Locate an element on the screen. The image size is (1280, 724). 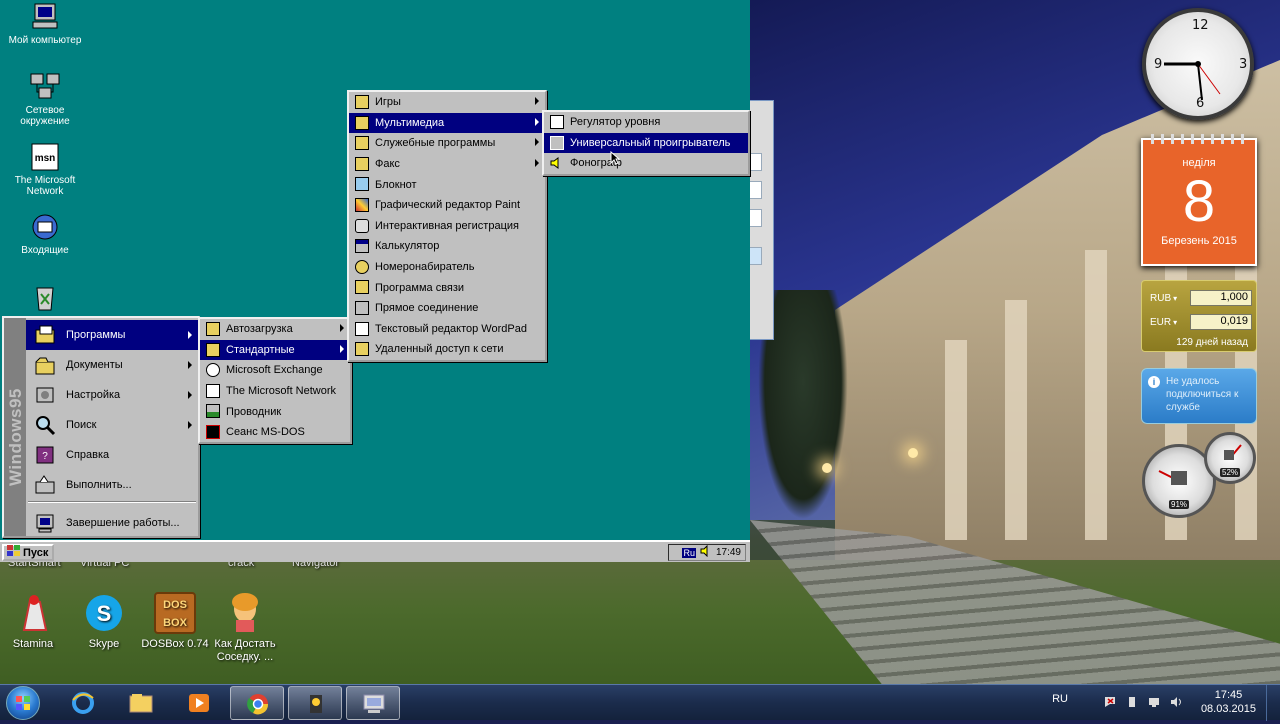
taskbar-dosbox-app is located at coordinates (315, 703).